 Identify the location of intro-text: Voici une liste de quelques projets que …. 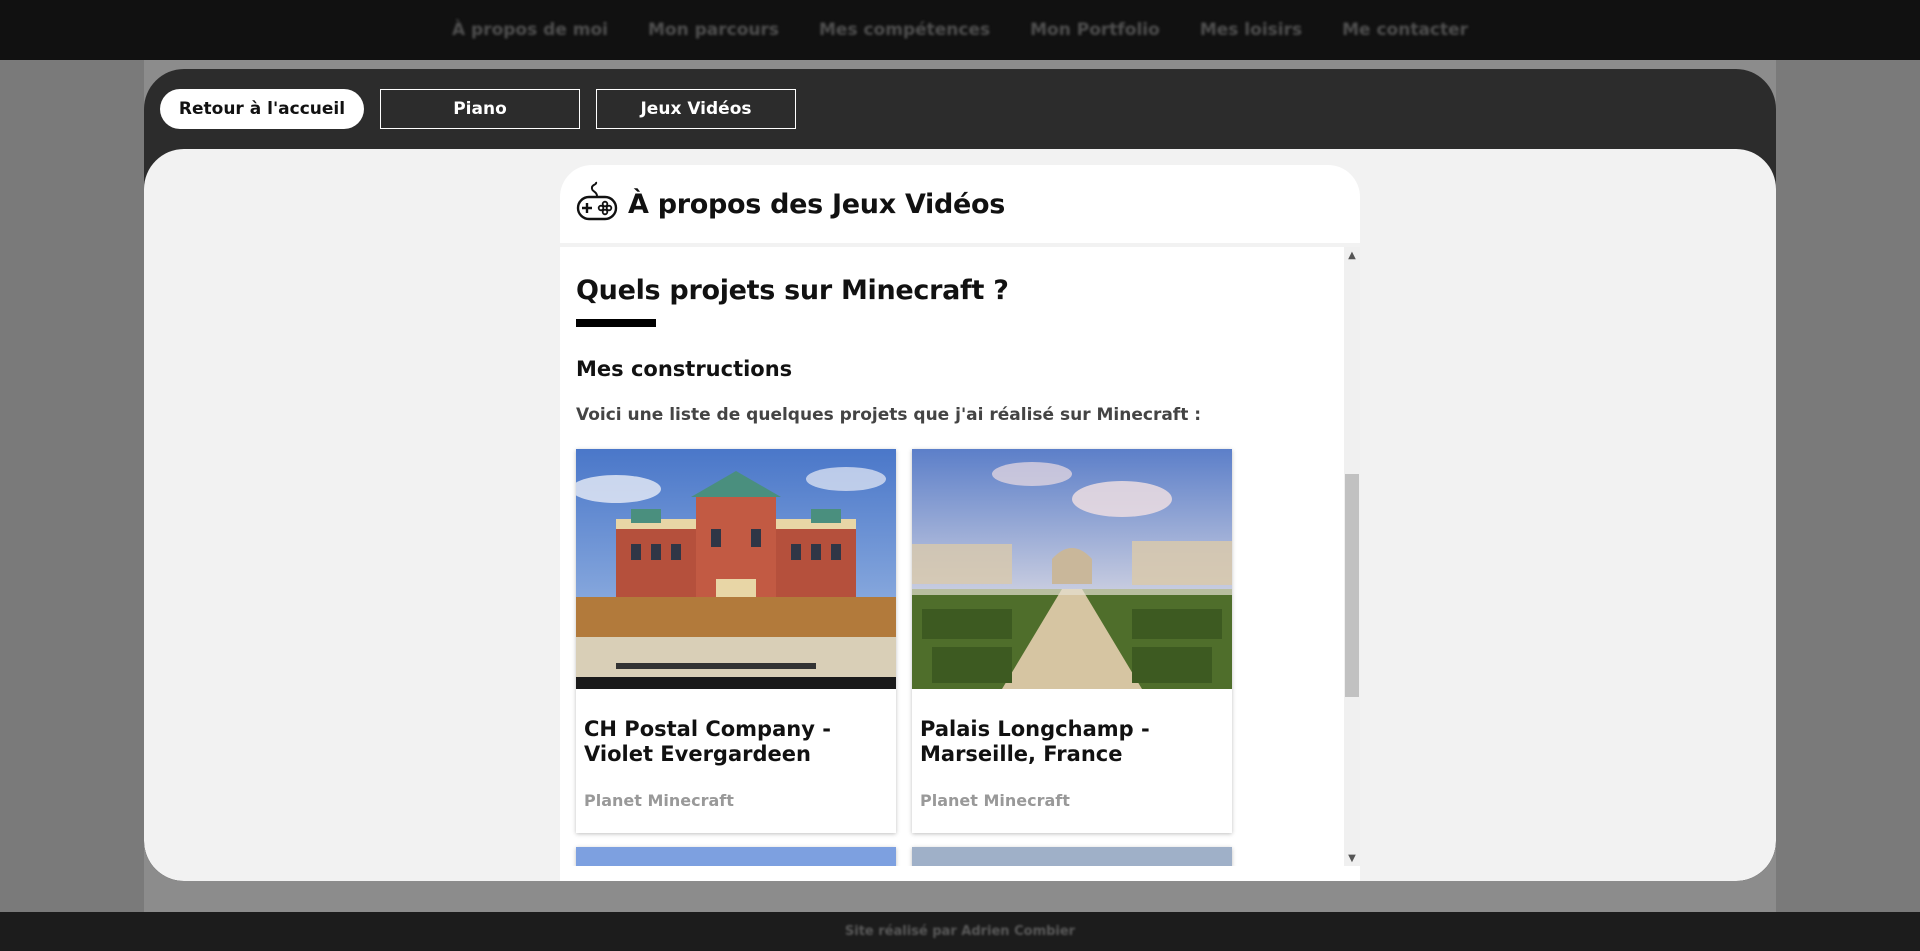
(889, 415).